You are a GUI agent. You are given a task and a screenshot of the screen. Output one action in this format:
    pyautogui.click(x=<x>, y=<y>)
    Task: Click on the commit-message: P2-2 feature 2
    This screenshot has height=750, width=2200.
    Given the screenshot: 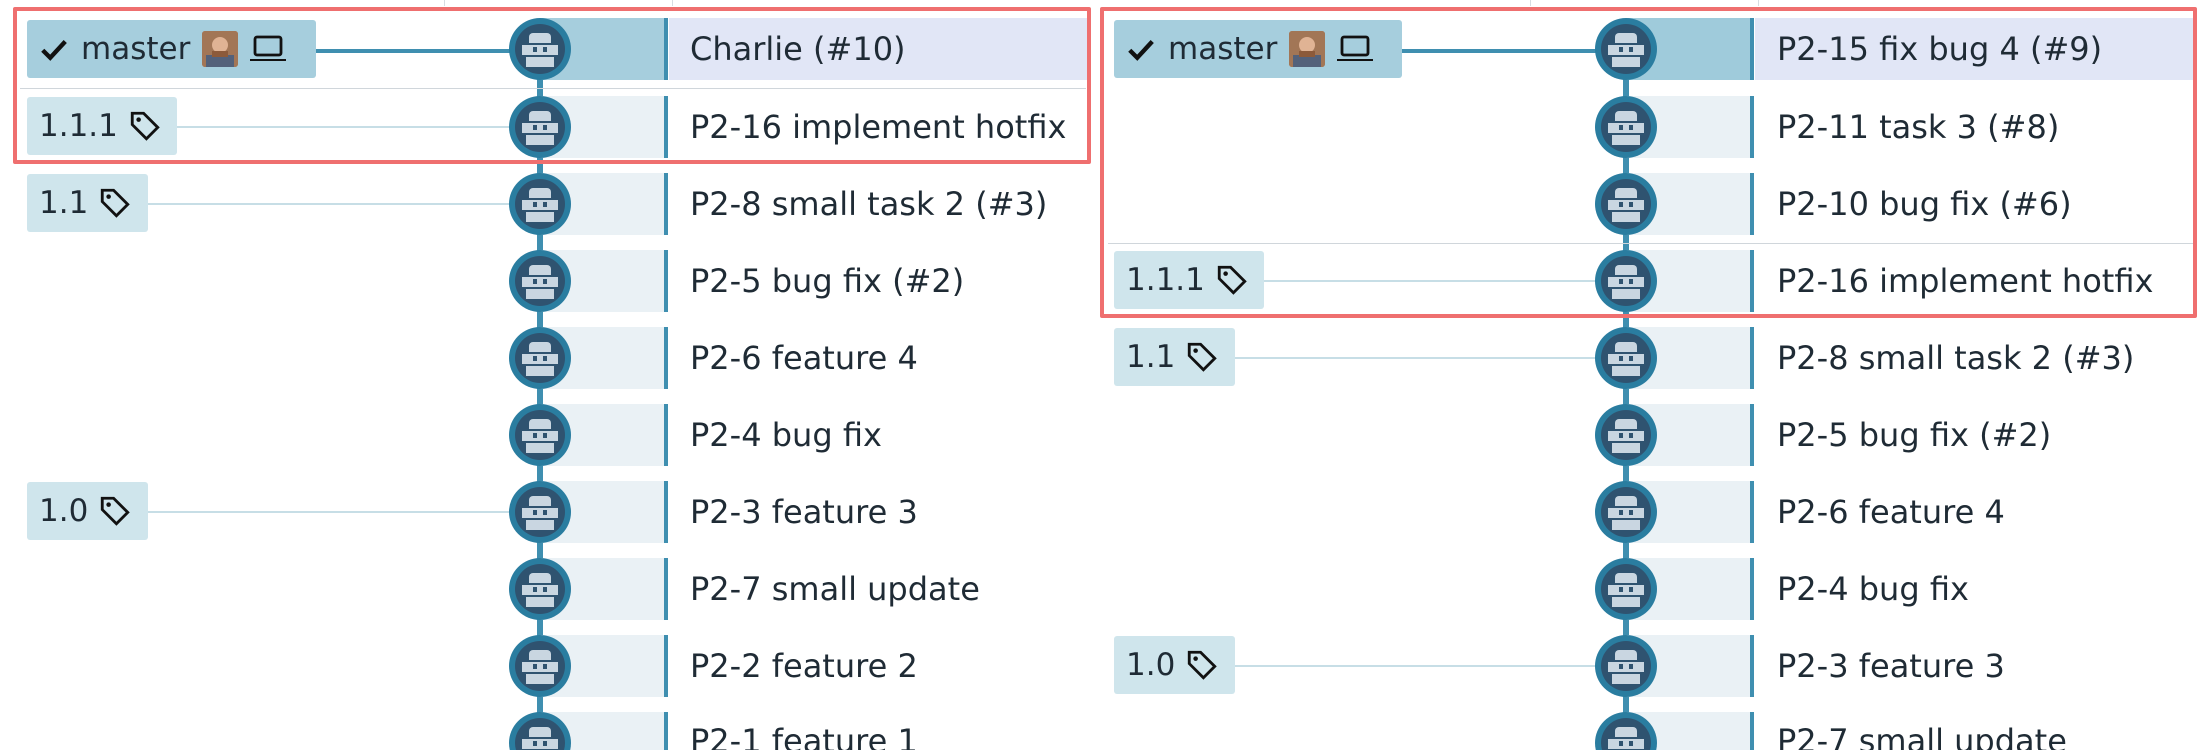 What is the action you would take?
    pyautogui.click(x=804, y=666)
    